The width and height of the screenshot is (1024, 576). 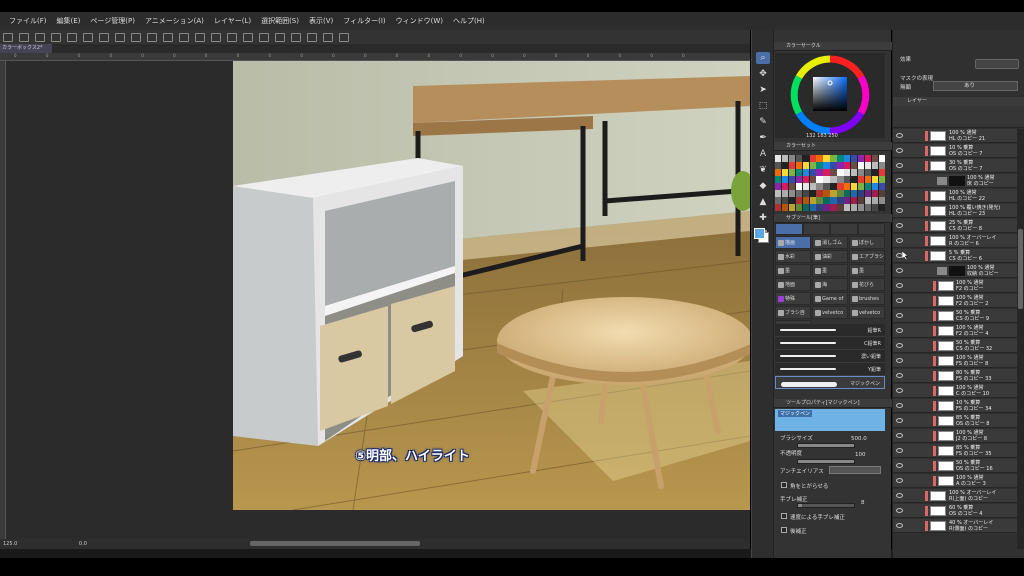 What do you see at coordinates (83, 544) in the screenshot?
I see `angle-readout: 0.0` at bounding box center [83, 544].